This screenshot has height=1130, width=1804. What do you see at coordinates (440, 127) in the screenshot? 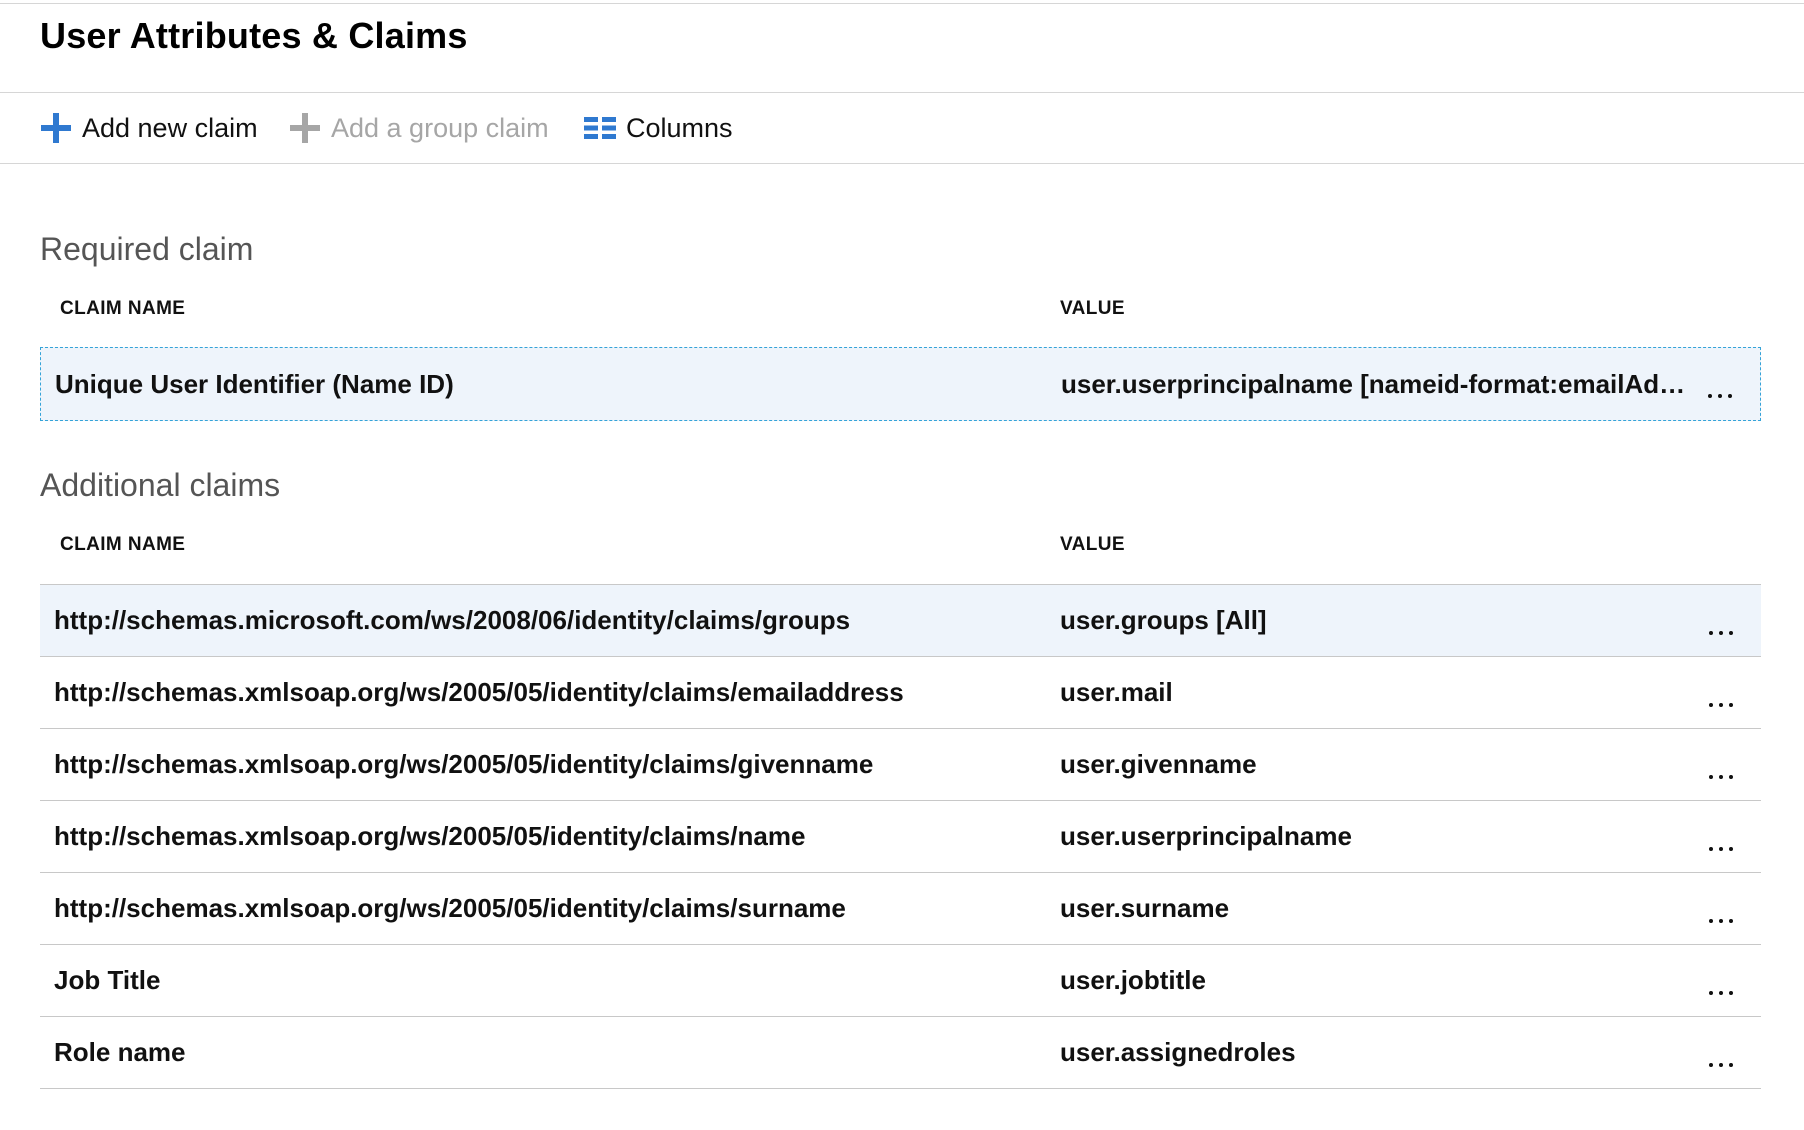
I see `add-group-claim-label: Add a group claim` at bounding box center [440, 127].